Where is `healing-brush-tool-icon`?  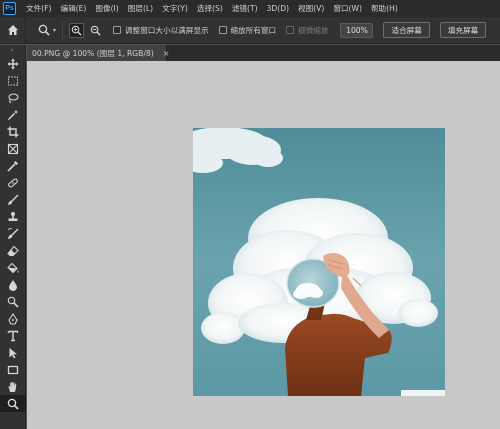 healing-brush-tool-icon is located at coordinates (13, 182).